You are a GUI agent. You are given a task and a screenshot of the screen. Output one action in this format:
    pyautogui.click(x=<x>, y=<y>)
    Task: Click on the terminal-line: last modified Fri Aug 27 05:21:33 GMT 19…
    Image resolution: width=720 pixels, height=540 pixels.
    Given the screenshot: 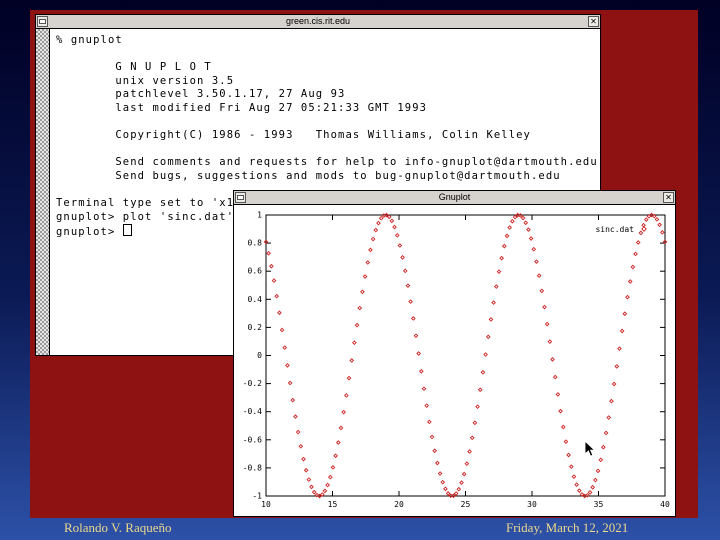 What is the action you would take?
    pyautogui.click(x=242, y=107)
    